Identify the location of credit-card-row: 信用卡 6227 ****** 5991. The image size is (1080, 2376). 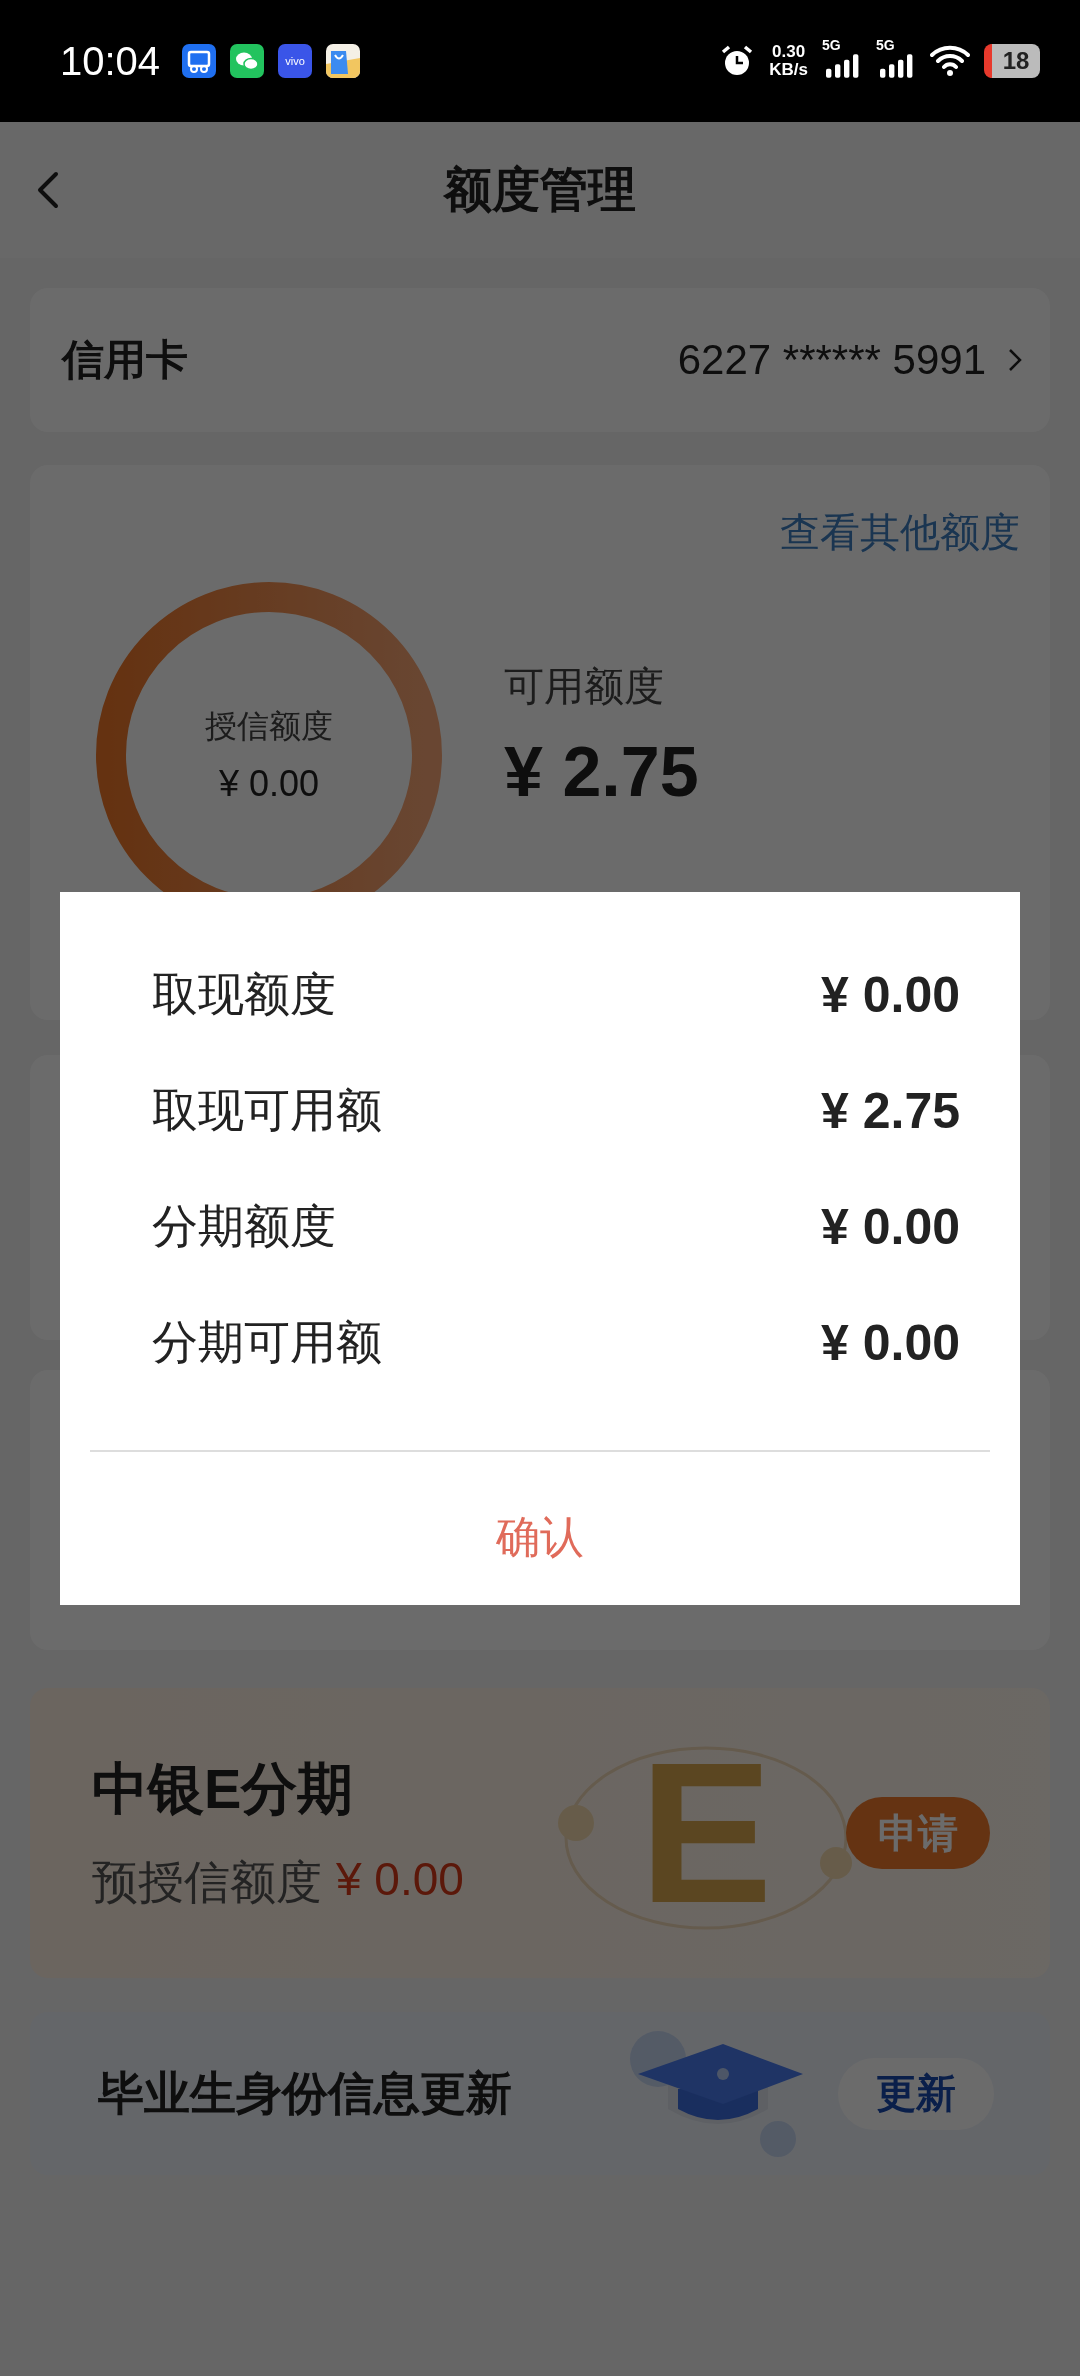
(540, 360).